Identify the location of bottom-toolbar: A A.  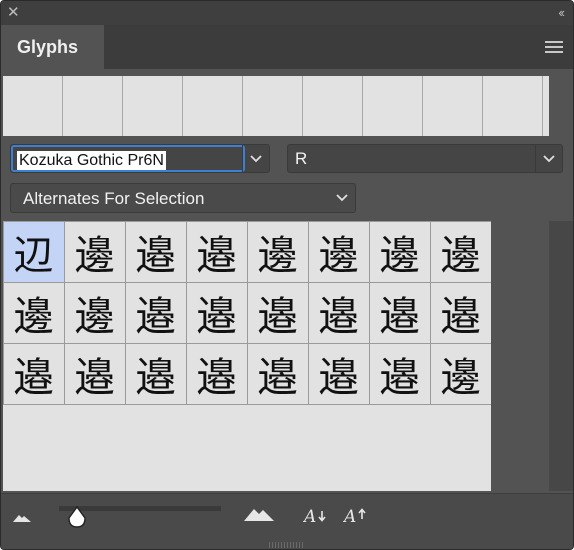
(287, 521).